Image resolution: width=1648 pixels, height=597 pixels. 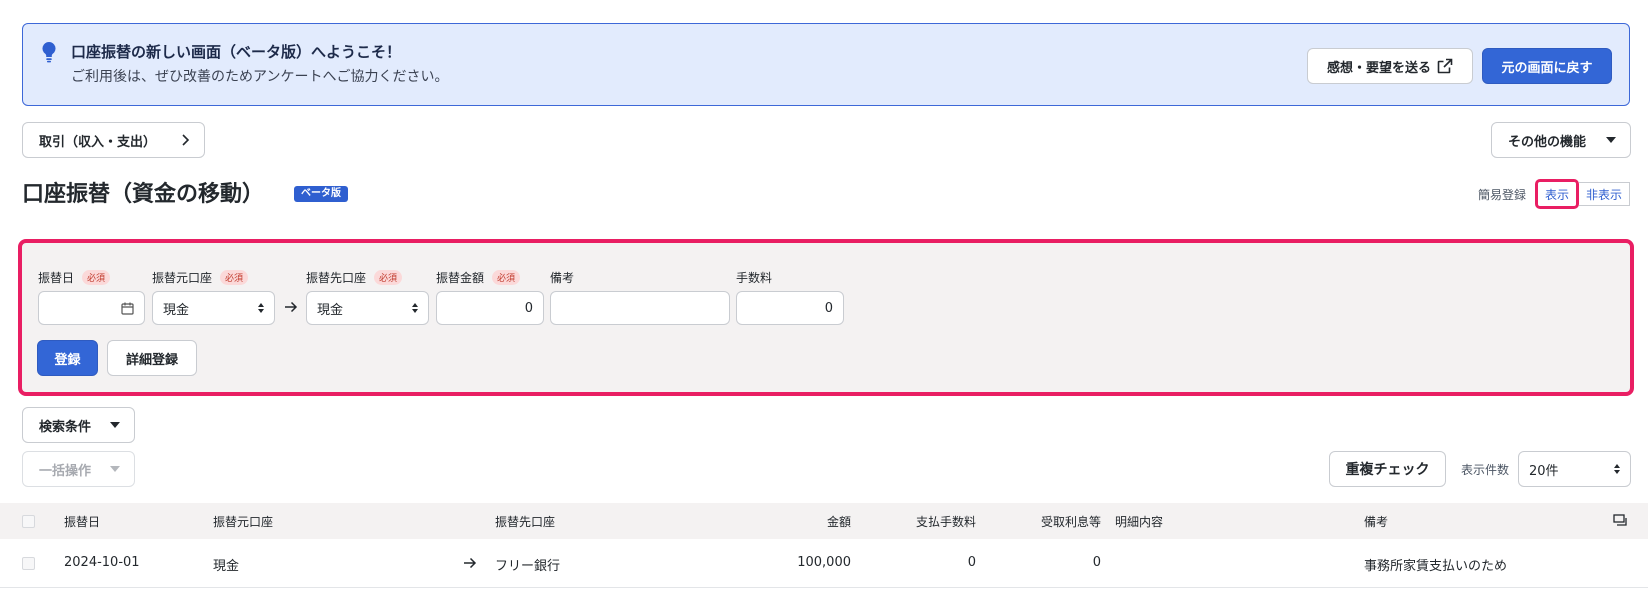 I want to click on comment-icon, so click(x=1620, y=520).